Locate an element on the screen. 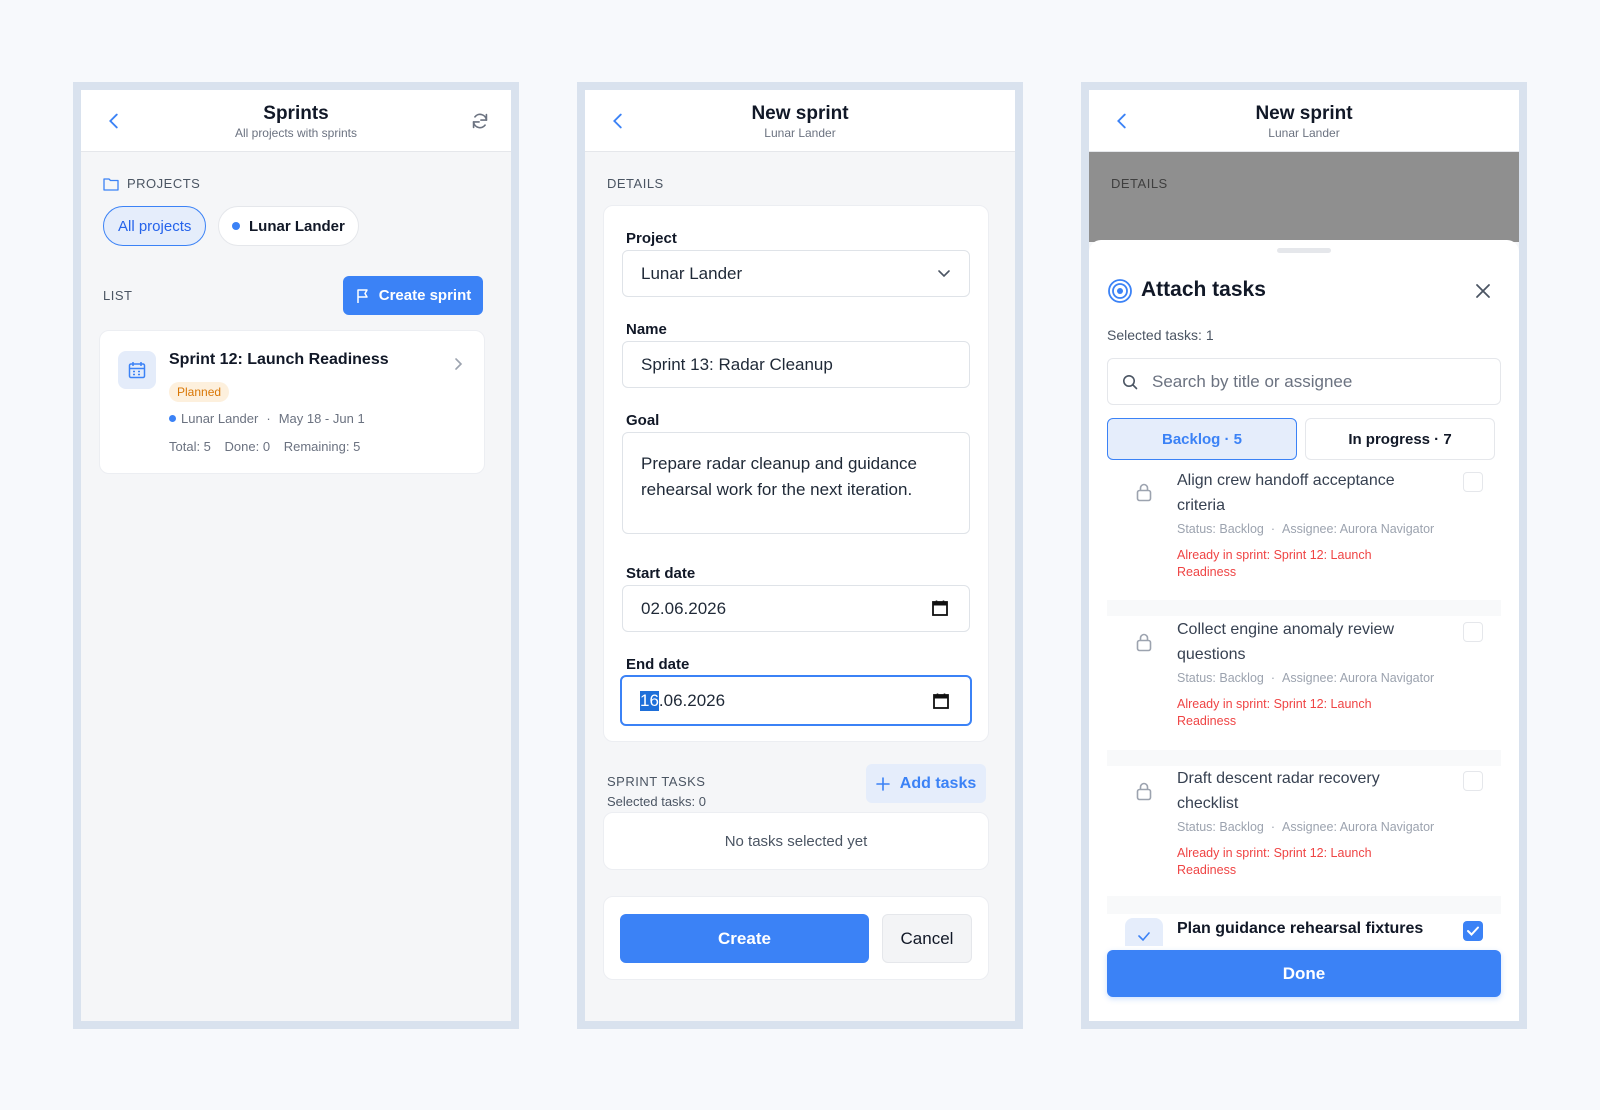 The image size is (1600, 1110). create-sprint-label: Create sprint is located at coordinates (425, 295).